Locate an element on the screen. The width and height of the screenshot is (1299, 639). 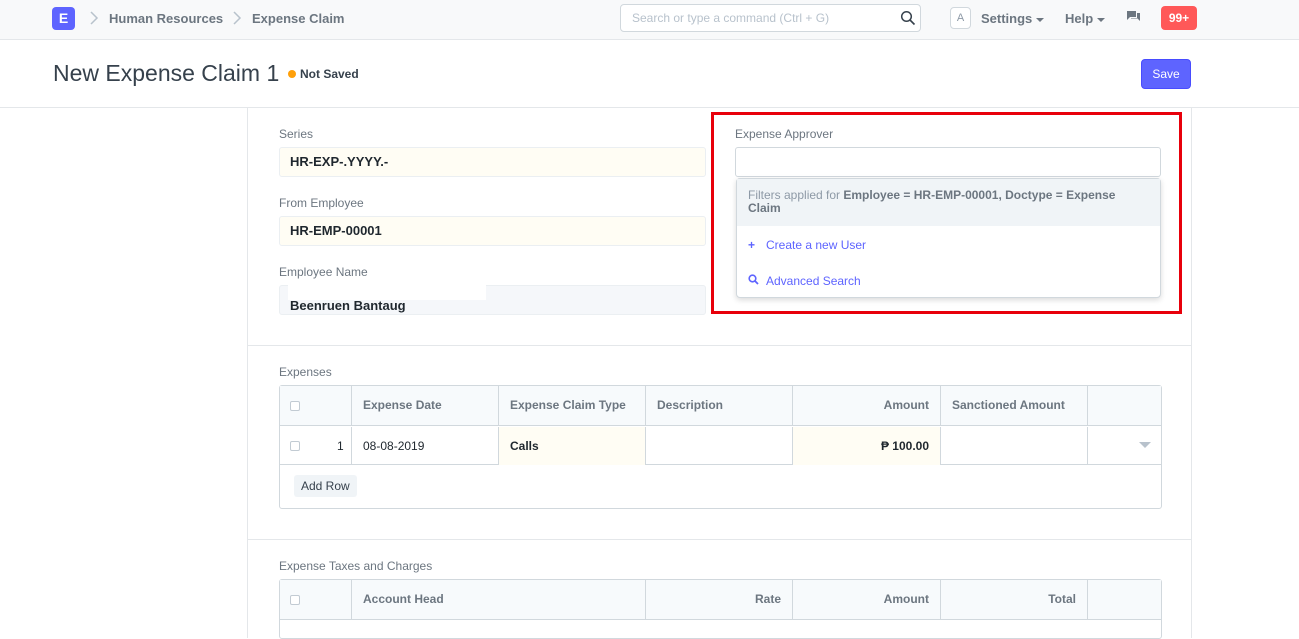
expense-date-cell: 08-08-2019 is located at coordinates (425, 446).